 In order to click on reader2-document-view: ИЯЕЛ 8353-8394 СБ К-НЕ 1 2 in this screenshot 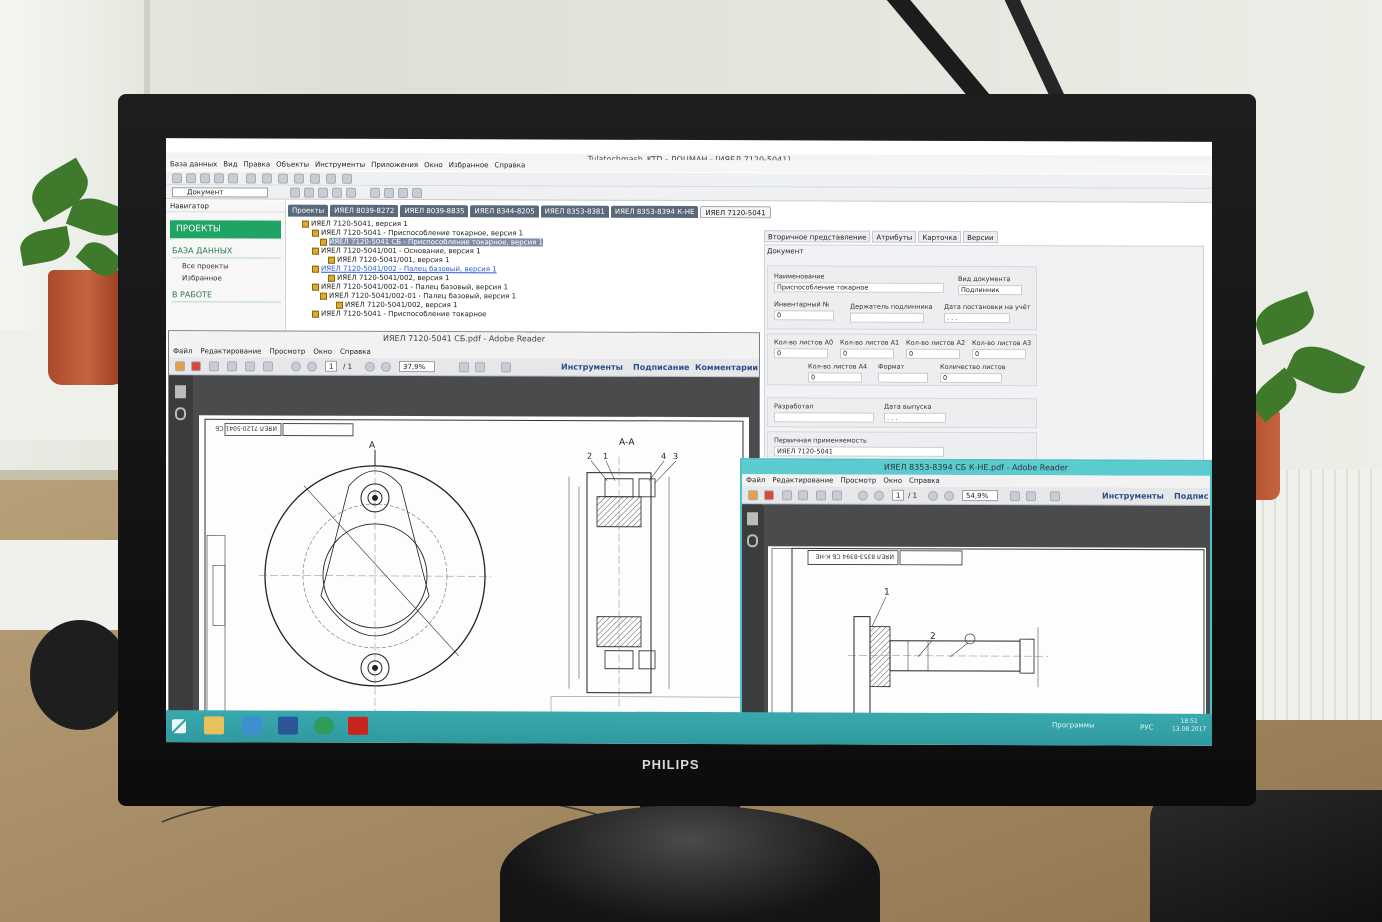, I will do `click(987, 611)`.